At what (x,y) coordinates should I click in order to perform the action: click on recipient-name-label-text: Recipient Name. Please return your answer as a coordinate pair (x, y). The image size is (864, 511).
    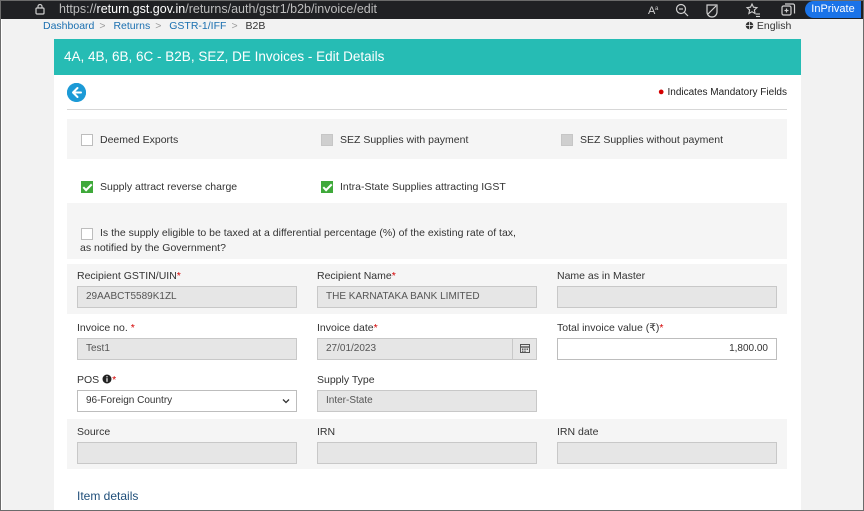
    Looking at the image, I should click on (354, 276).